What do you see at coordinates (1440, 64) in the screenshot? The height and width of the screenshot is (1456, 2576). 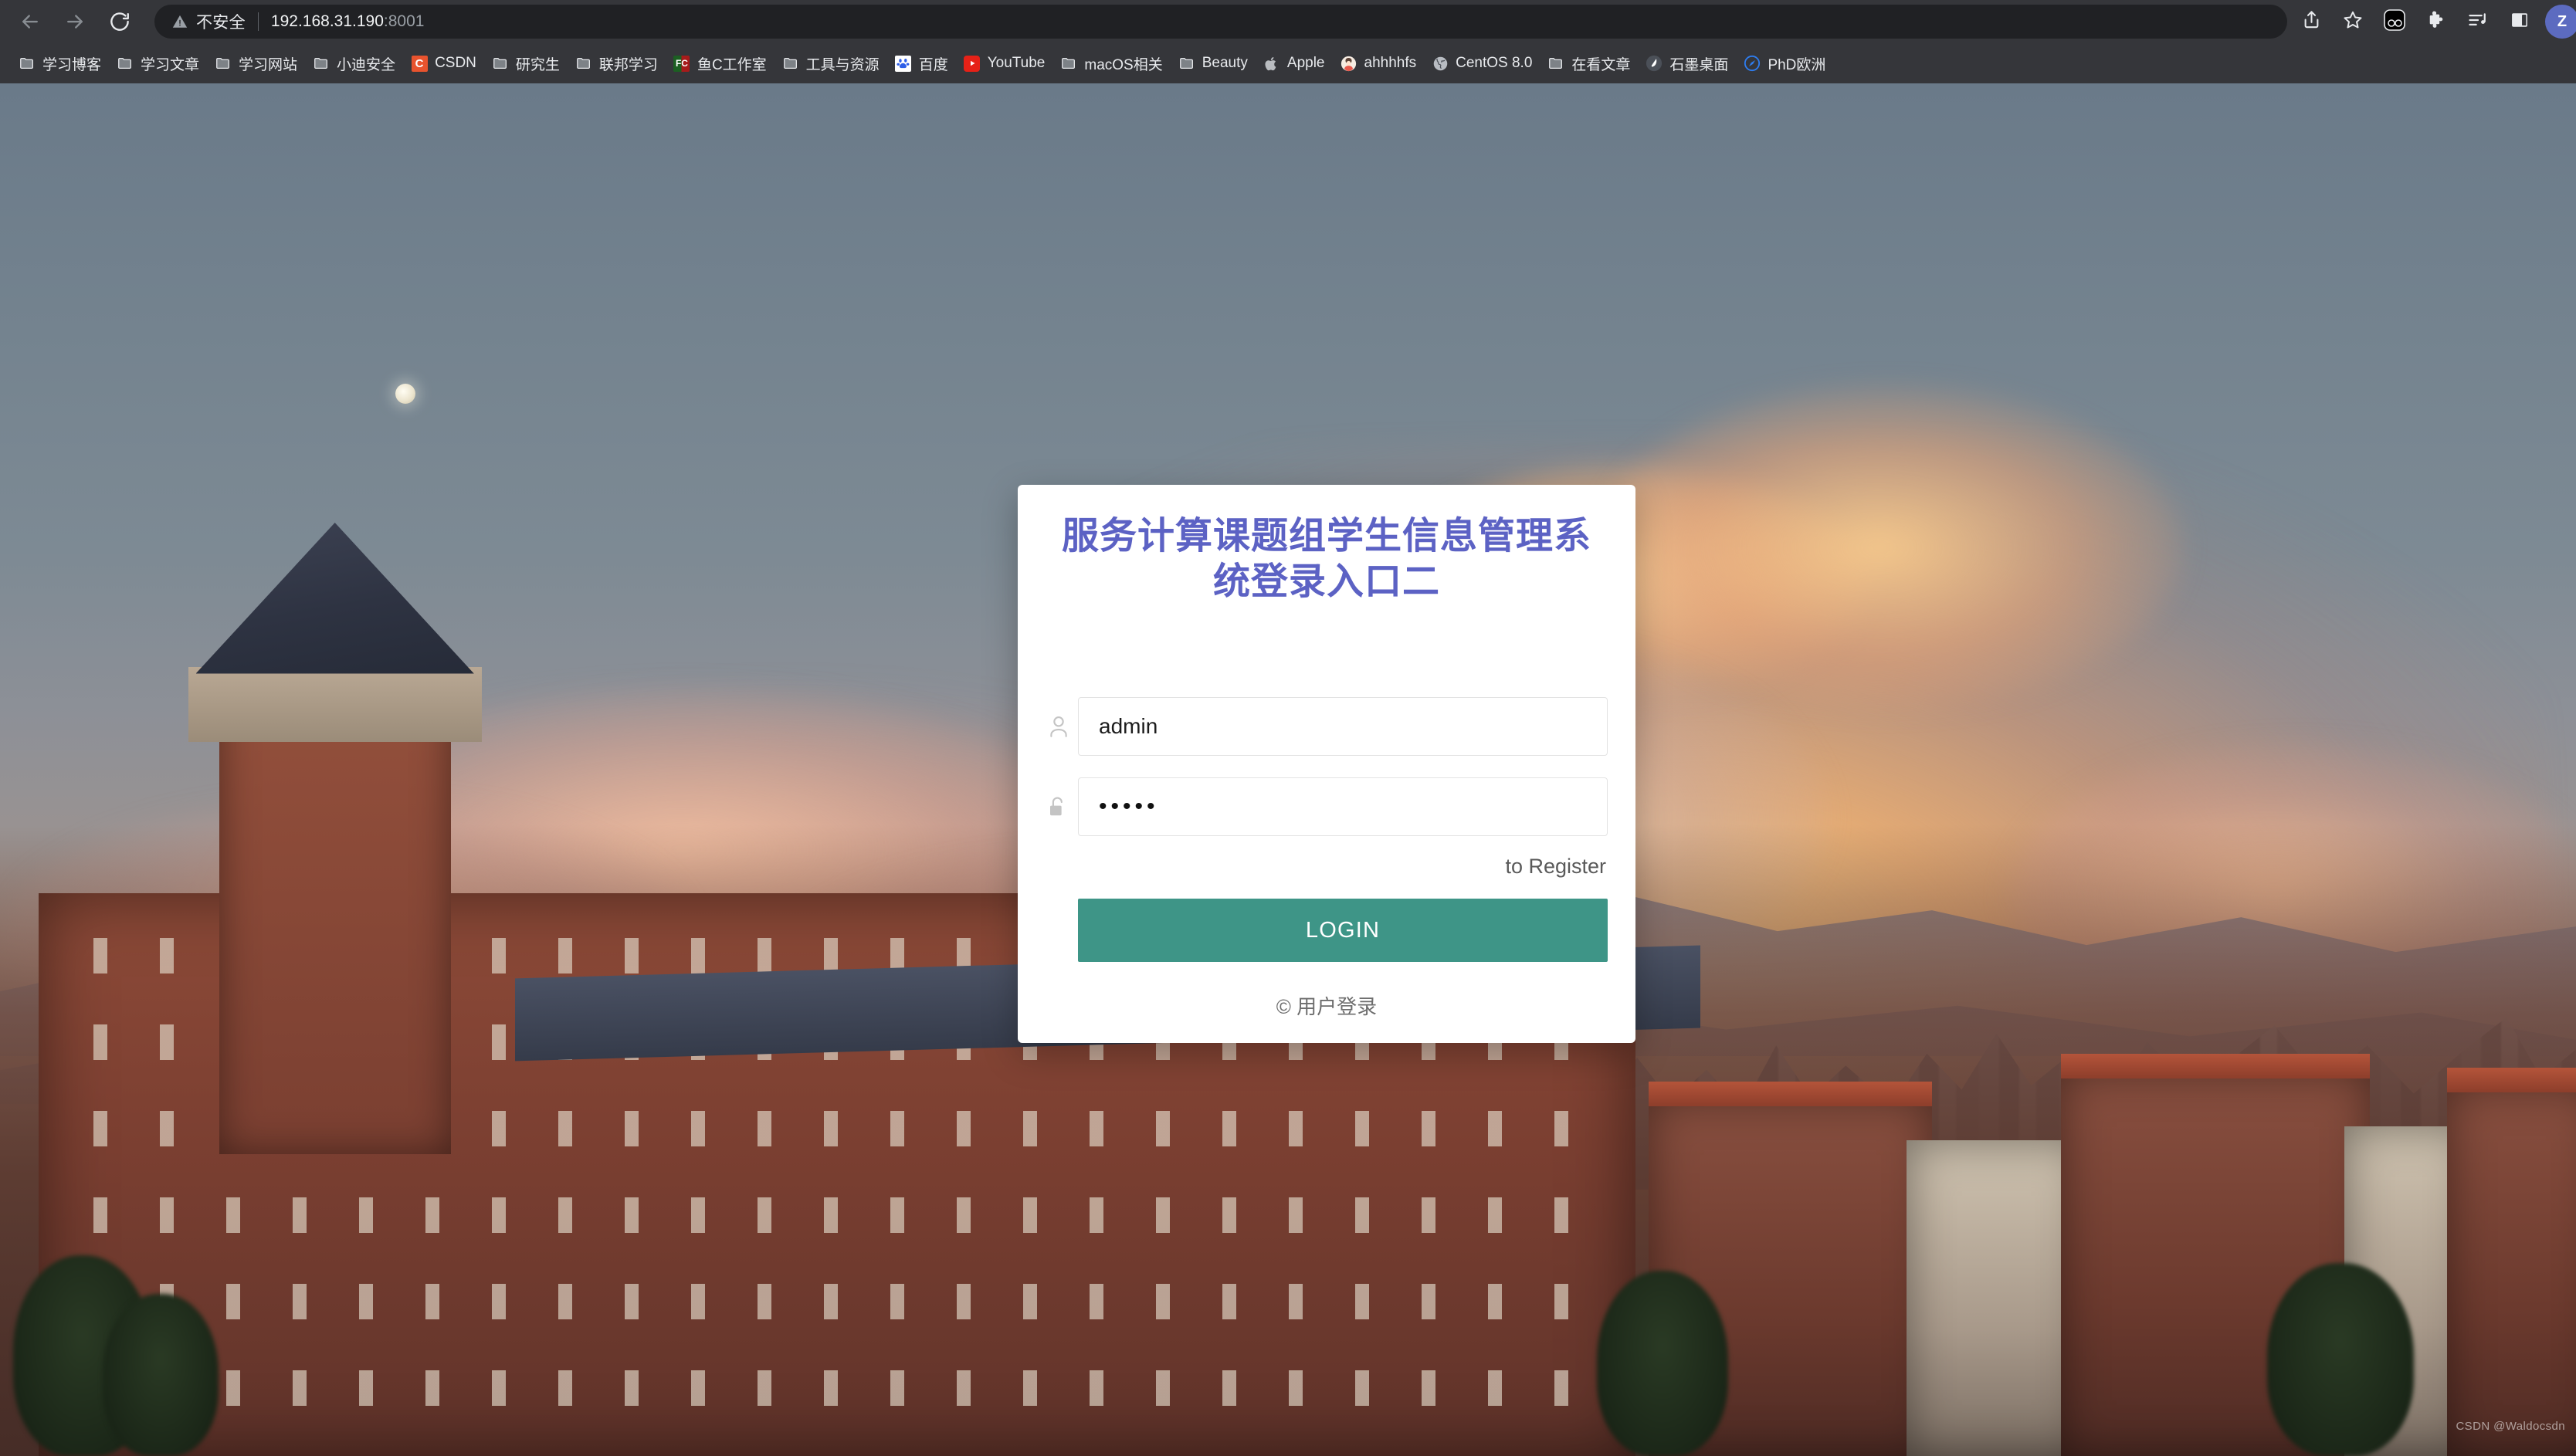 I see `globe-icon` at bounding box center [1440, 64].